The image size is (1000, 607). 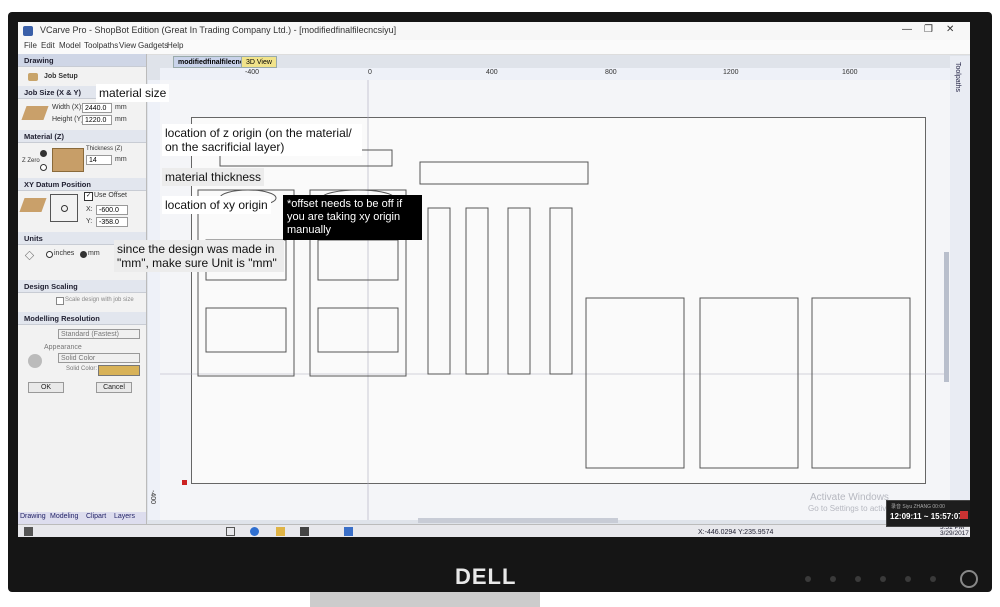 I want to click on horizontal-scrollbar, so click(x=518, y=520).